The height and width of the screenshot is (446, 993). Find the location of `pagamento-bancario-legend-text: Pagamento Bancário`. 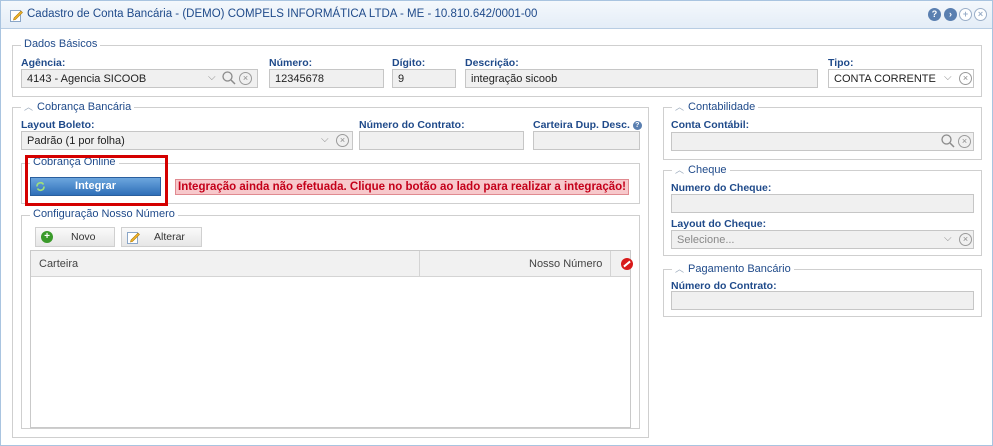

pagamento-bancario-legend-text: Pagamento Bancário is located at coordinates (739, 269).